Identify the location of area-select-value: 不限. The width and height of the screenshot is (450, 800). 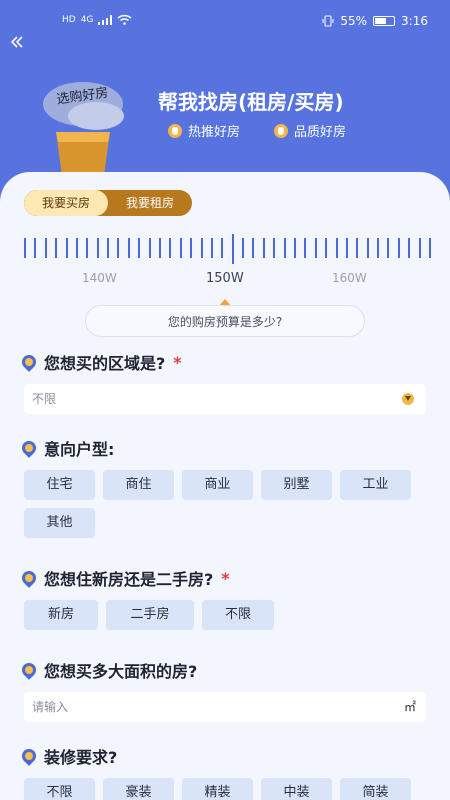
(44, 399).